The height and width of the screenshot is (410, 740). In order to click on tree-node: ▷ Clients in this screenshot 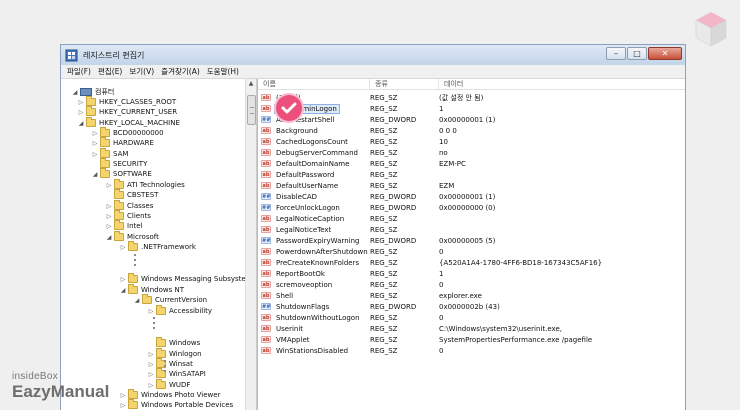, I will do `click(128, 215)`.